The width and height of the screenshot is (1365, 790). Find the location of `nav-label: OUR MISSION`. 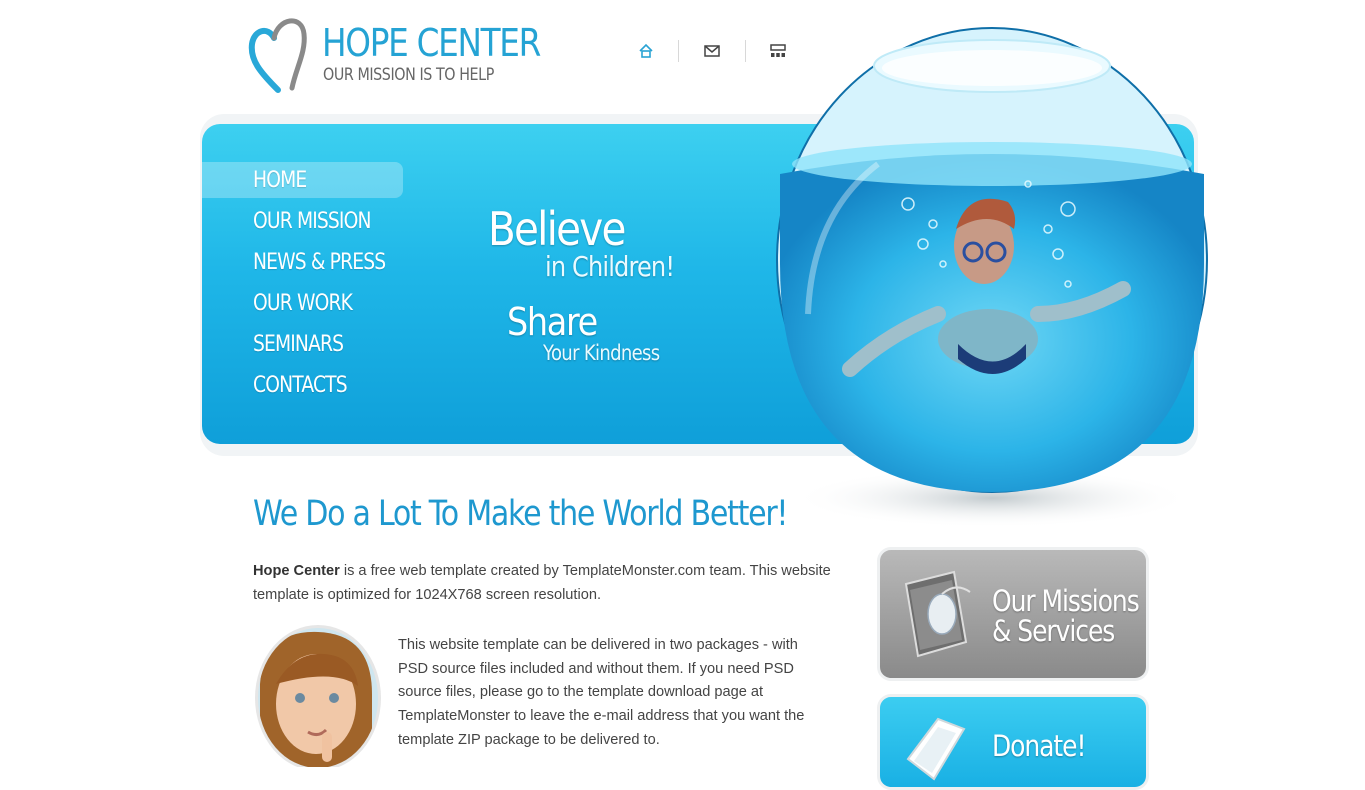

nav-label: OUR MISSION is located at coordinates (312, 221).